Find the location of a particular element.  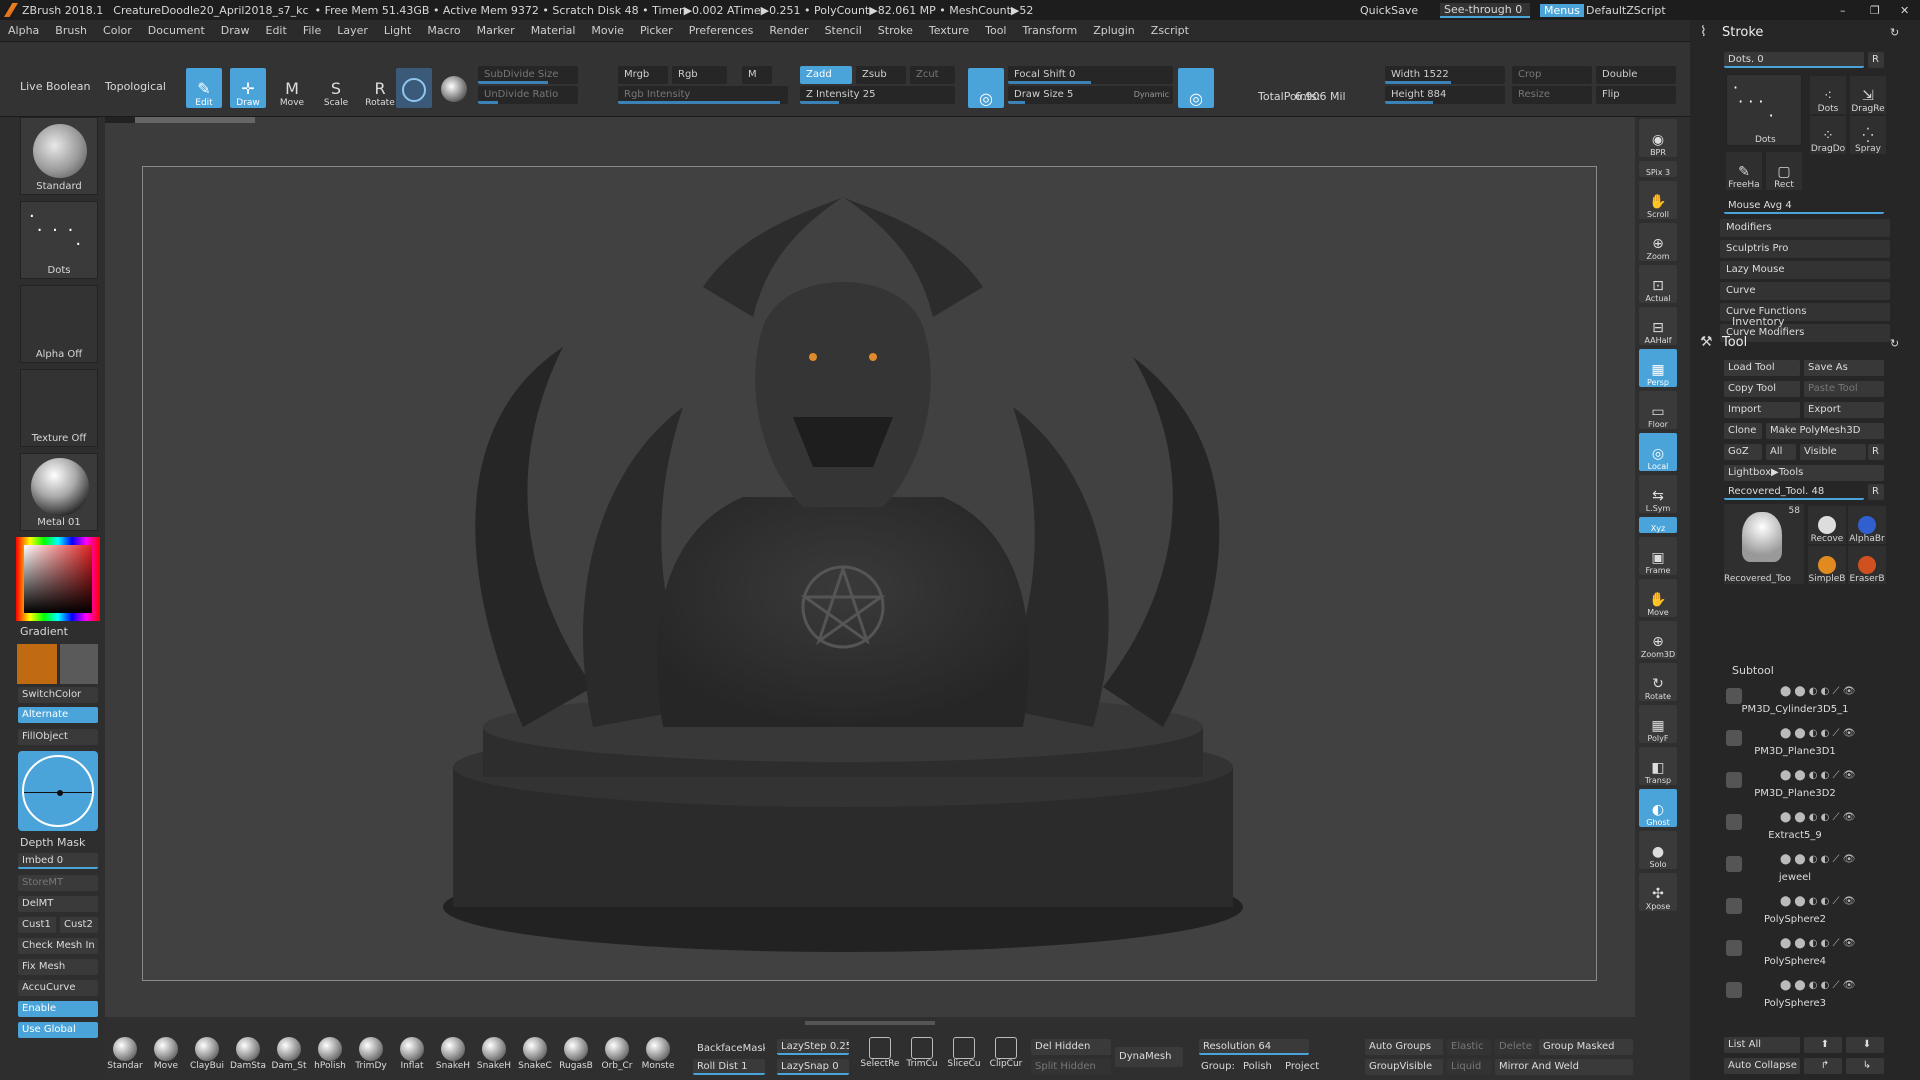

stroke-menu-modifiers: Modifiers is located at coordinates (1805, 228).